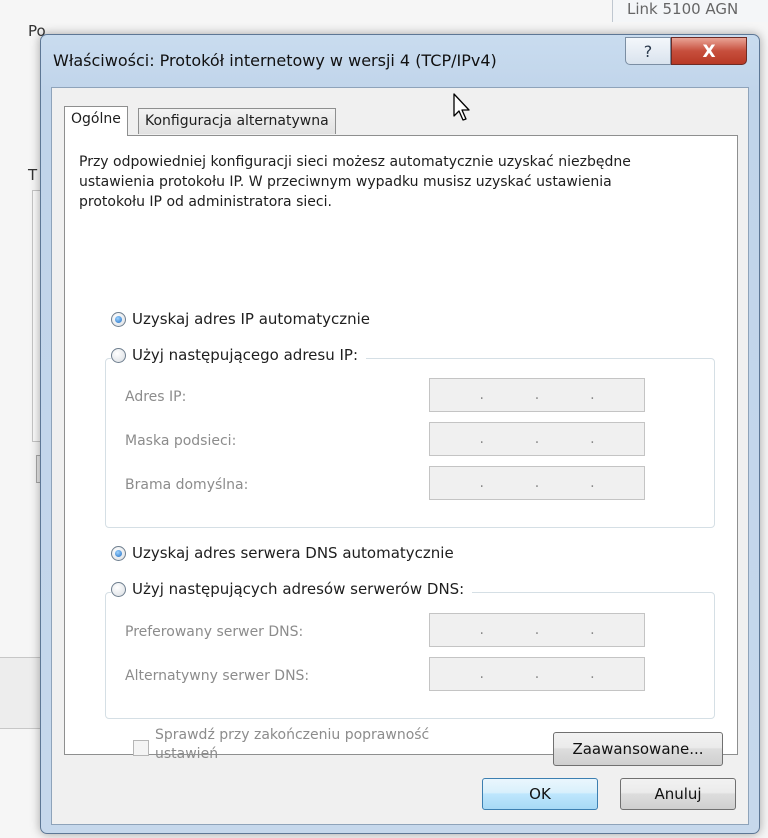 The height and width of the screenshot is (838, 768). What do you see at coordinates (298, 589) in the screenshot?
I see `dns-manual-label: Użyj następujących adresów serwerów DNS:` at bounding box center [298, 589].